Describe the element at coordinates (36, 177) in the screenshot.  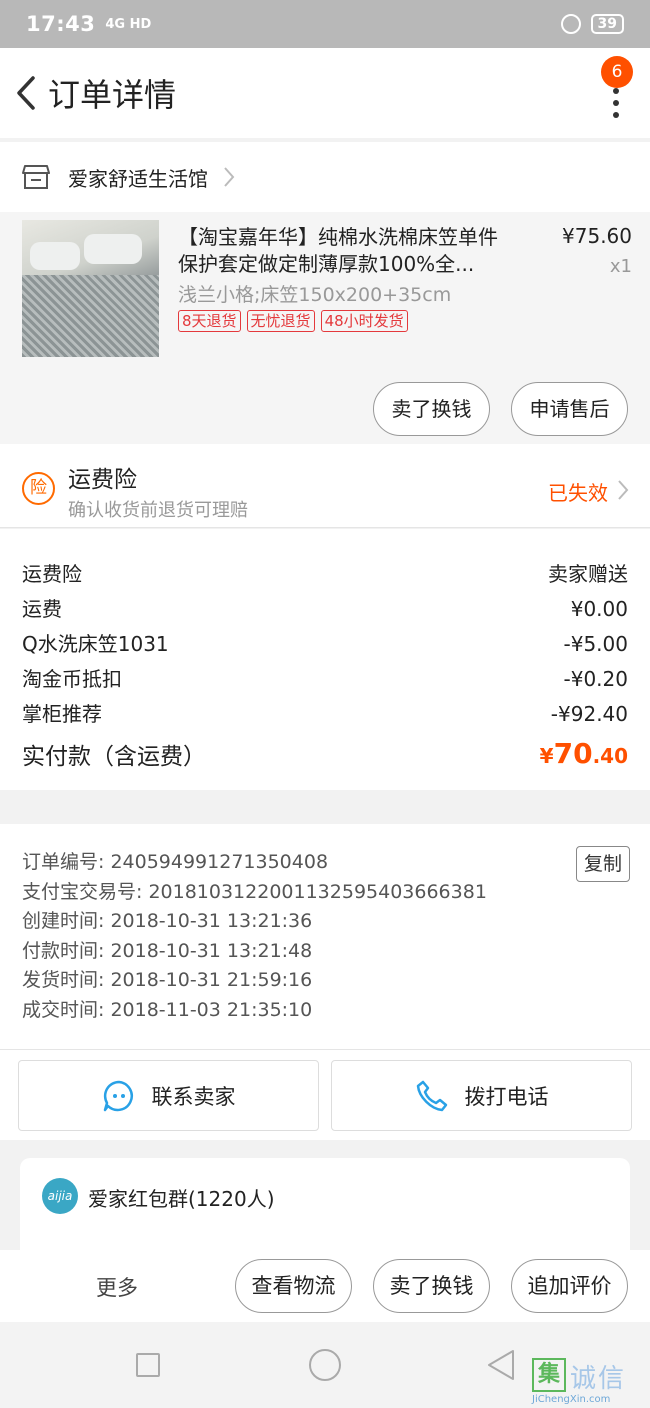
I see `shop-icon` at that location.